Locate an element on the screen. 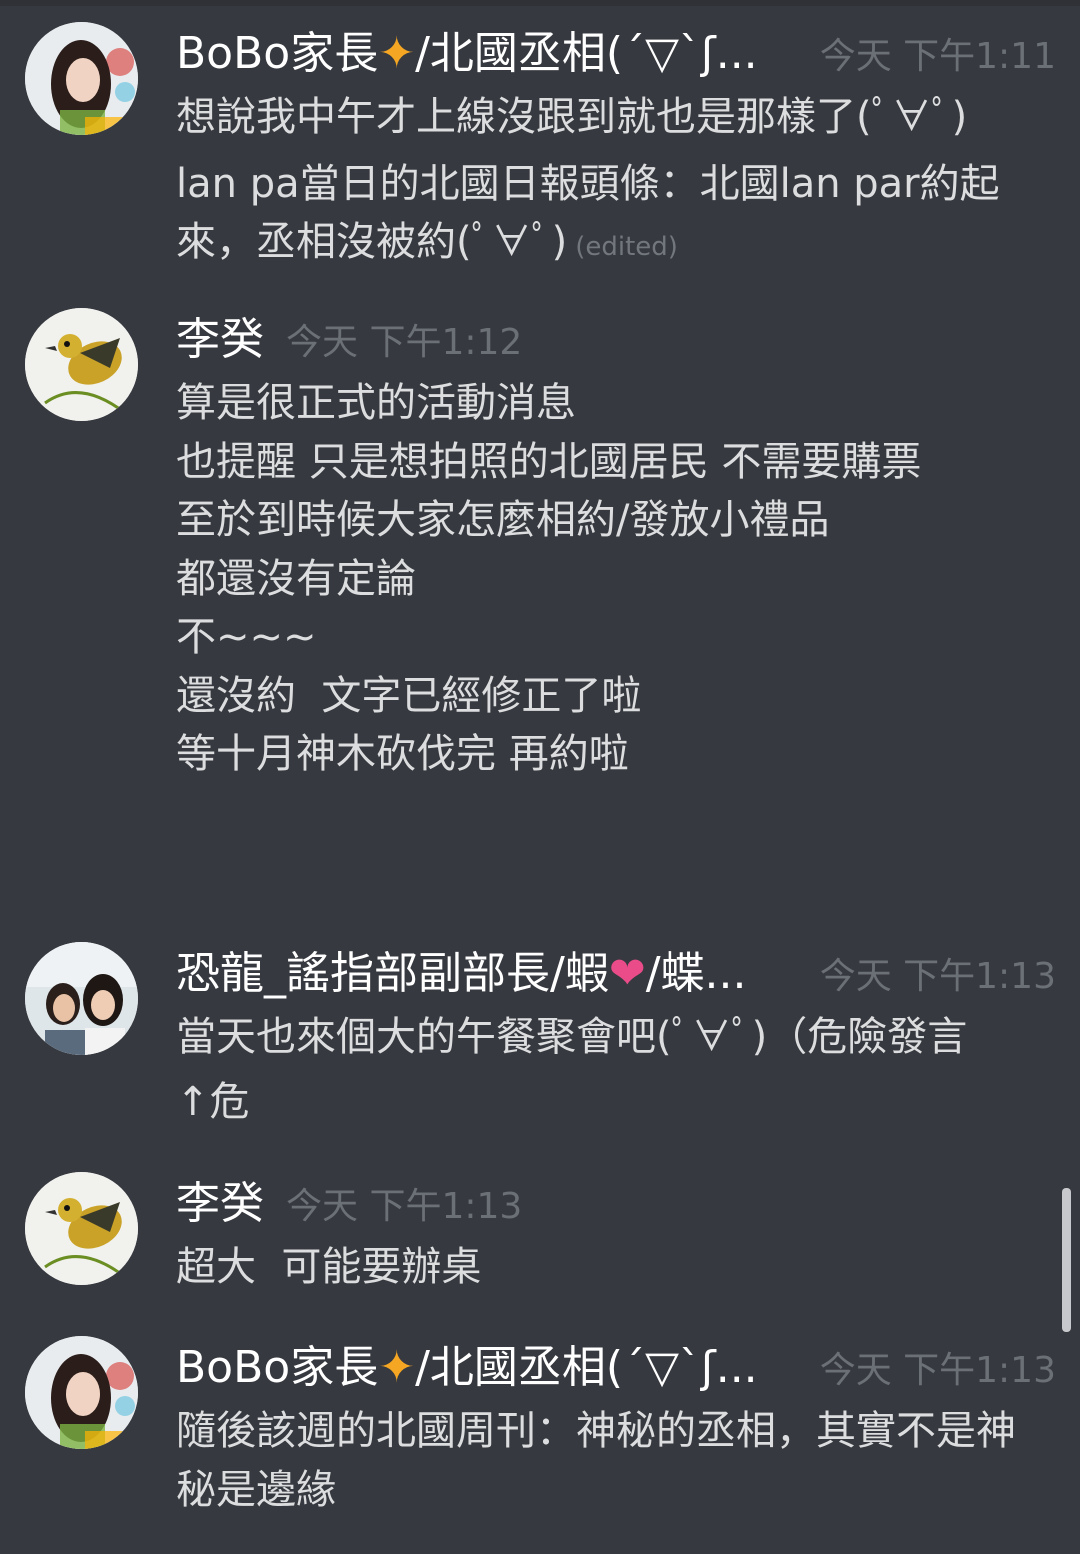  message-line: 來，丞相沒被約(ﾟ∀ﾟ) (edited) is located at coordinates (427, 242).